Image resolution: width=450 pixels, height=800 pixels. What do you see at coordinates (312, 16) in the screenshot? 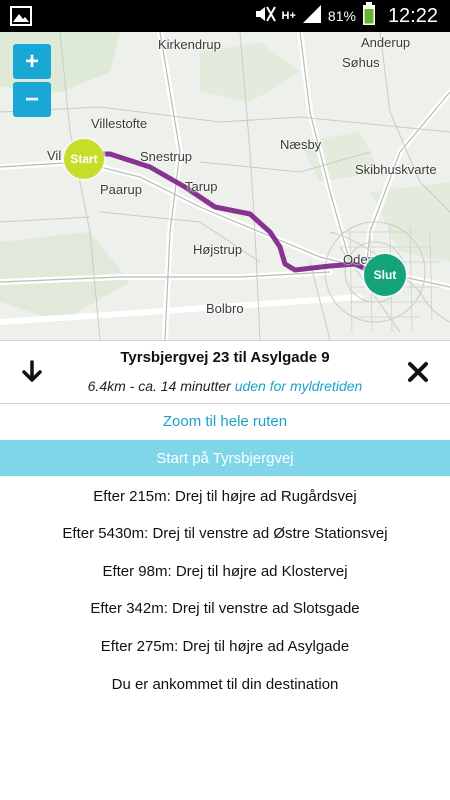
I see `signal-icon` at bounding box center [312, 16].